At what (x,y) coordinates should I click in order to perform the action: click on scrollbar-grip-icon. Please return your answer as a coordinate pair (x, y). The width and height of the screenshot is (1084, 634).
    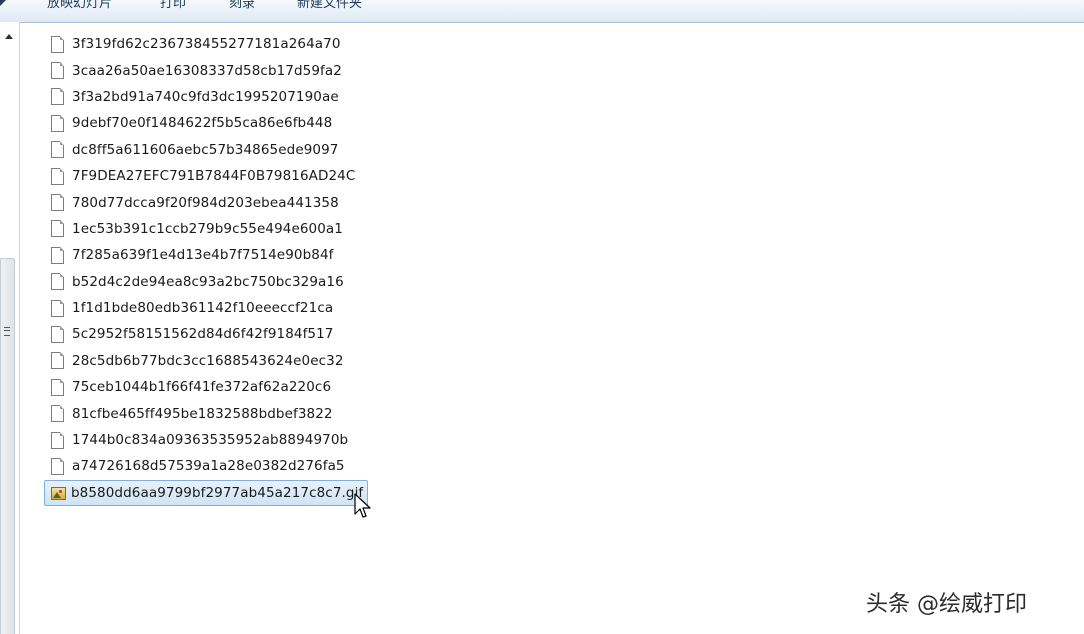
    Looking at the image, I should click on (7, 331).